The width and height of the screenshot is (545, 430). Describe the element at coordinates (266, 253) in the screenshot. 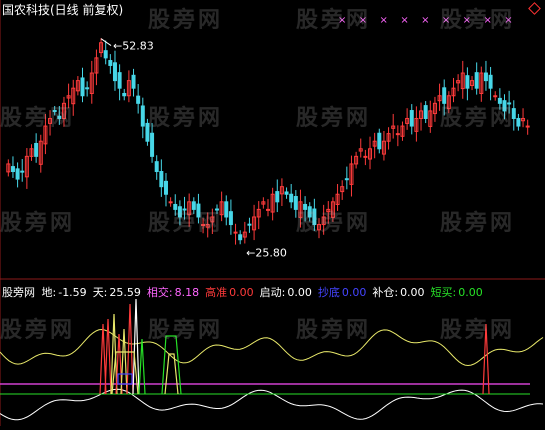

I see `low-label: ←25.80` at that location.